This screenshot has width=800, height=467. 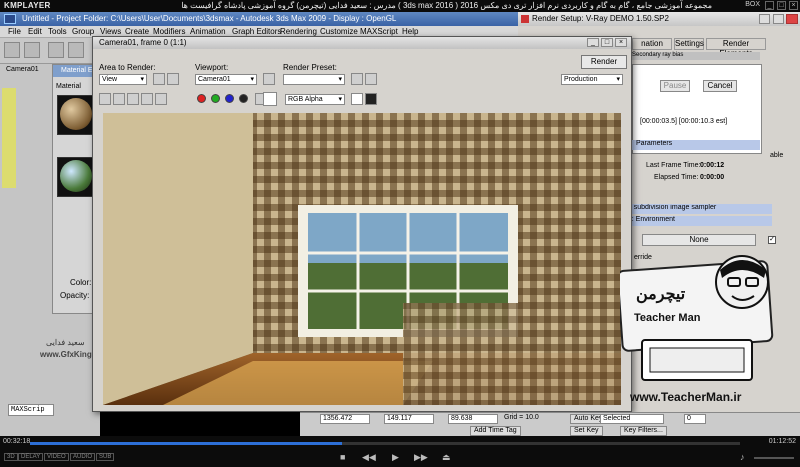 I want to click on green-channel-icon, so click(x=215, y=98).